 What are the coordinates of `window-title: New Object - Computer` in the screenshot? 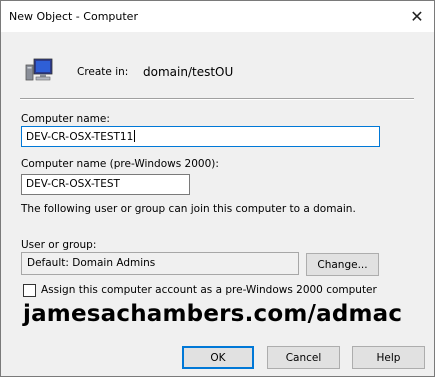 It's located at (73, 16).